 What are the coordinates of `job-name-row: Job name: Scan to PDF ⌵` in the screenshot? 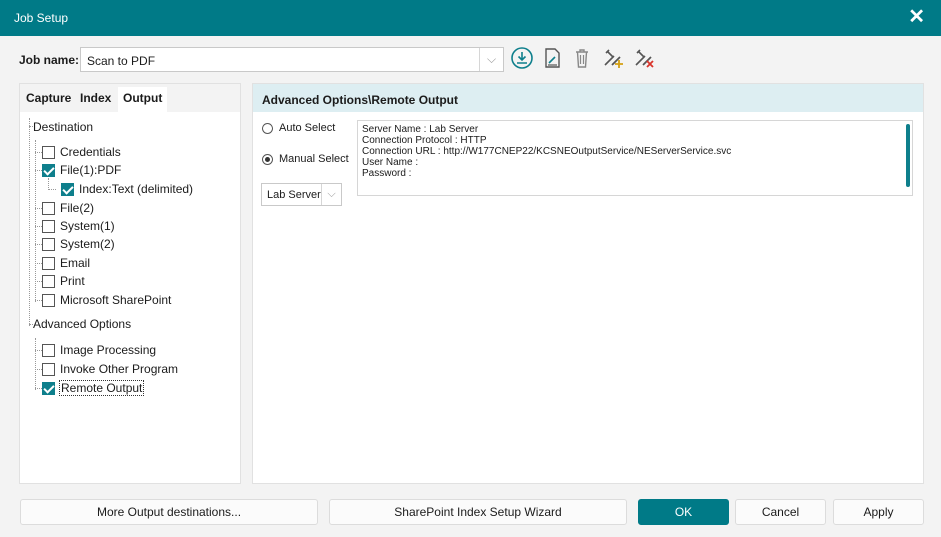 It's located at (470, 58).